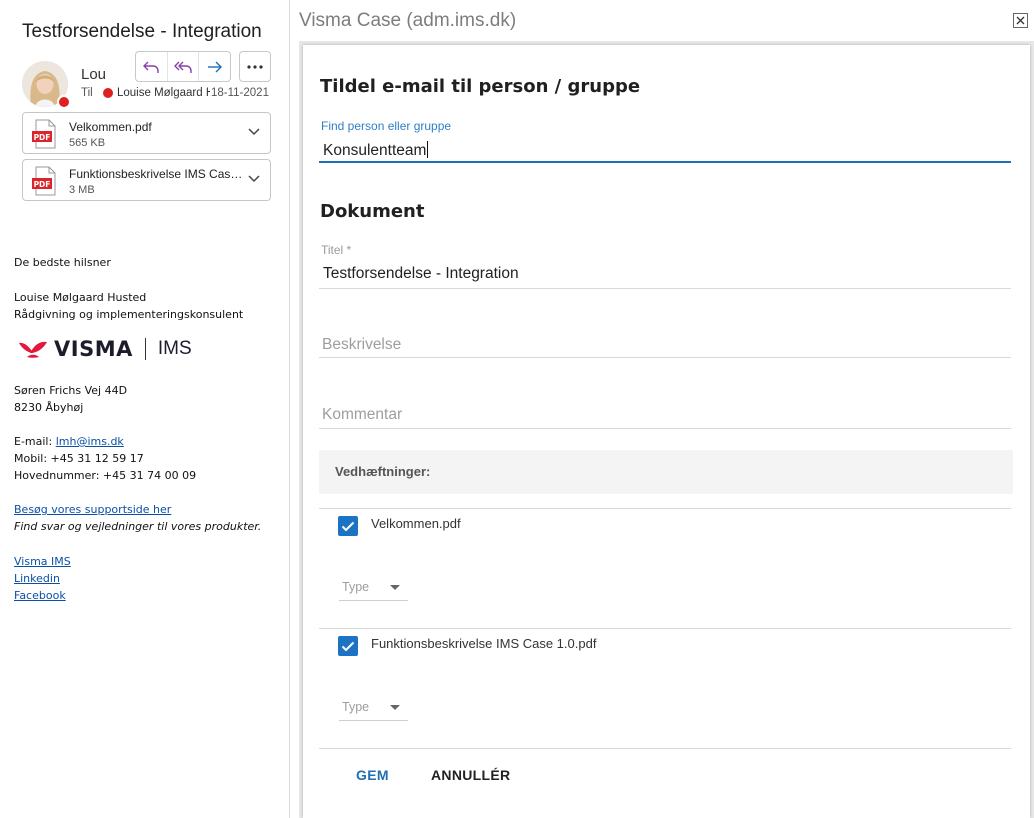 The height and width of the screenshot is (818, 1034). What do you see at coordinates (71, 390) in the screenshot?
I see `signature-address-street: Søren Frichs Vej 44D` at bounding box center [71, 390].